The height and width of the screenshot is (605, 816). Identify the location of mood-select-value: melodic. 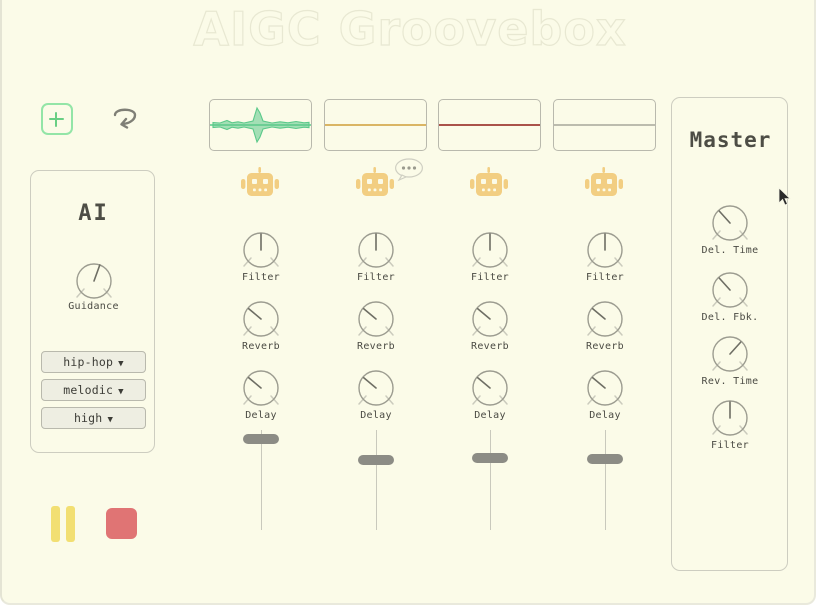
(88, 390).